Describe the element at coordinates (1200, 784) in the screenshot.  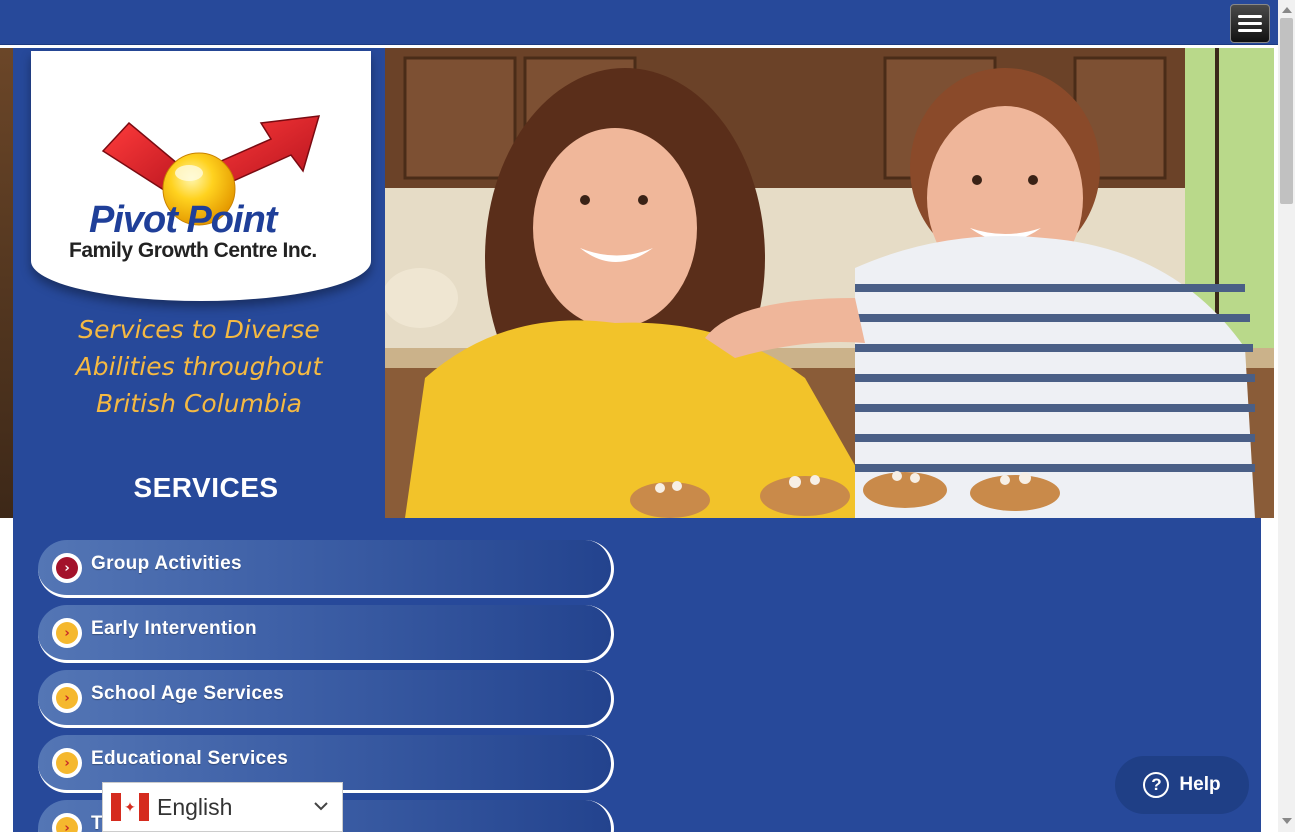
I see `help-label: Help` at that location.